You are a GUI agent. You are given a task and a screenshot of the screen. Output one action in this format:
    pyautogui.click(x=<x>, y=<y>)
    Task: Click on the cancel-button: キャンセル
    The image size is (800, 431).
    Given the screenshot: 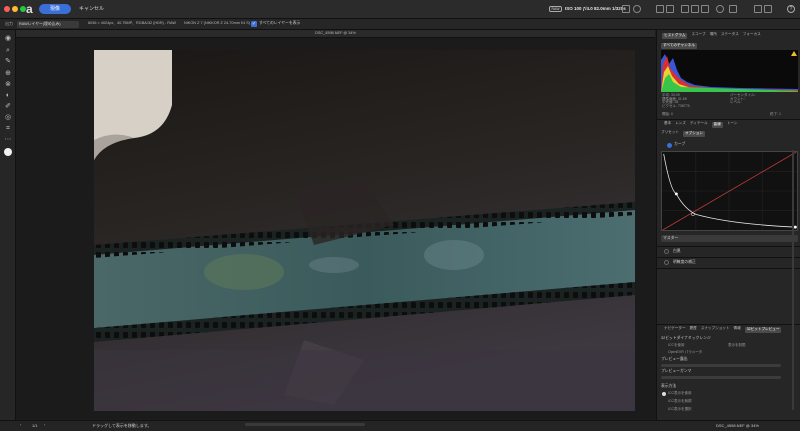 What is the action you would take?
    pyautogui.click(x=91, y=9)
    